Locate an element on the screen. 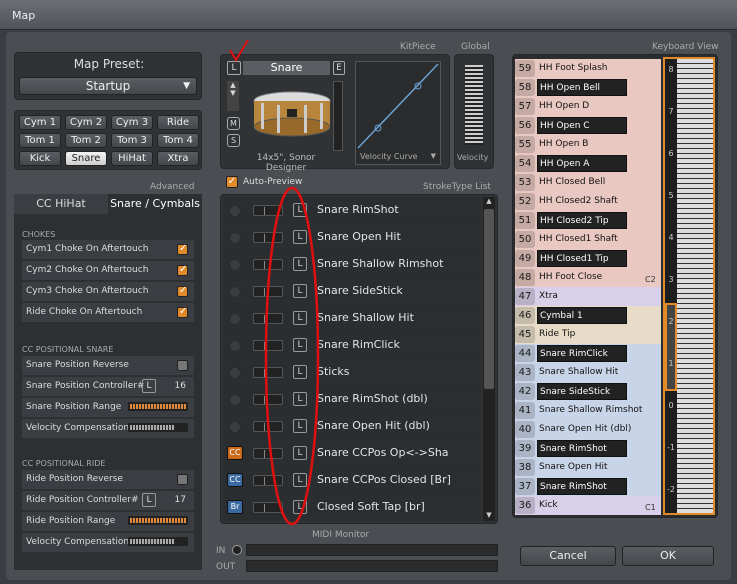  midi-out-monitor is located at coordinates (372, 566).